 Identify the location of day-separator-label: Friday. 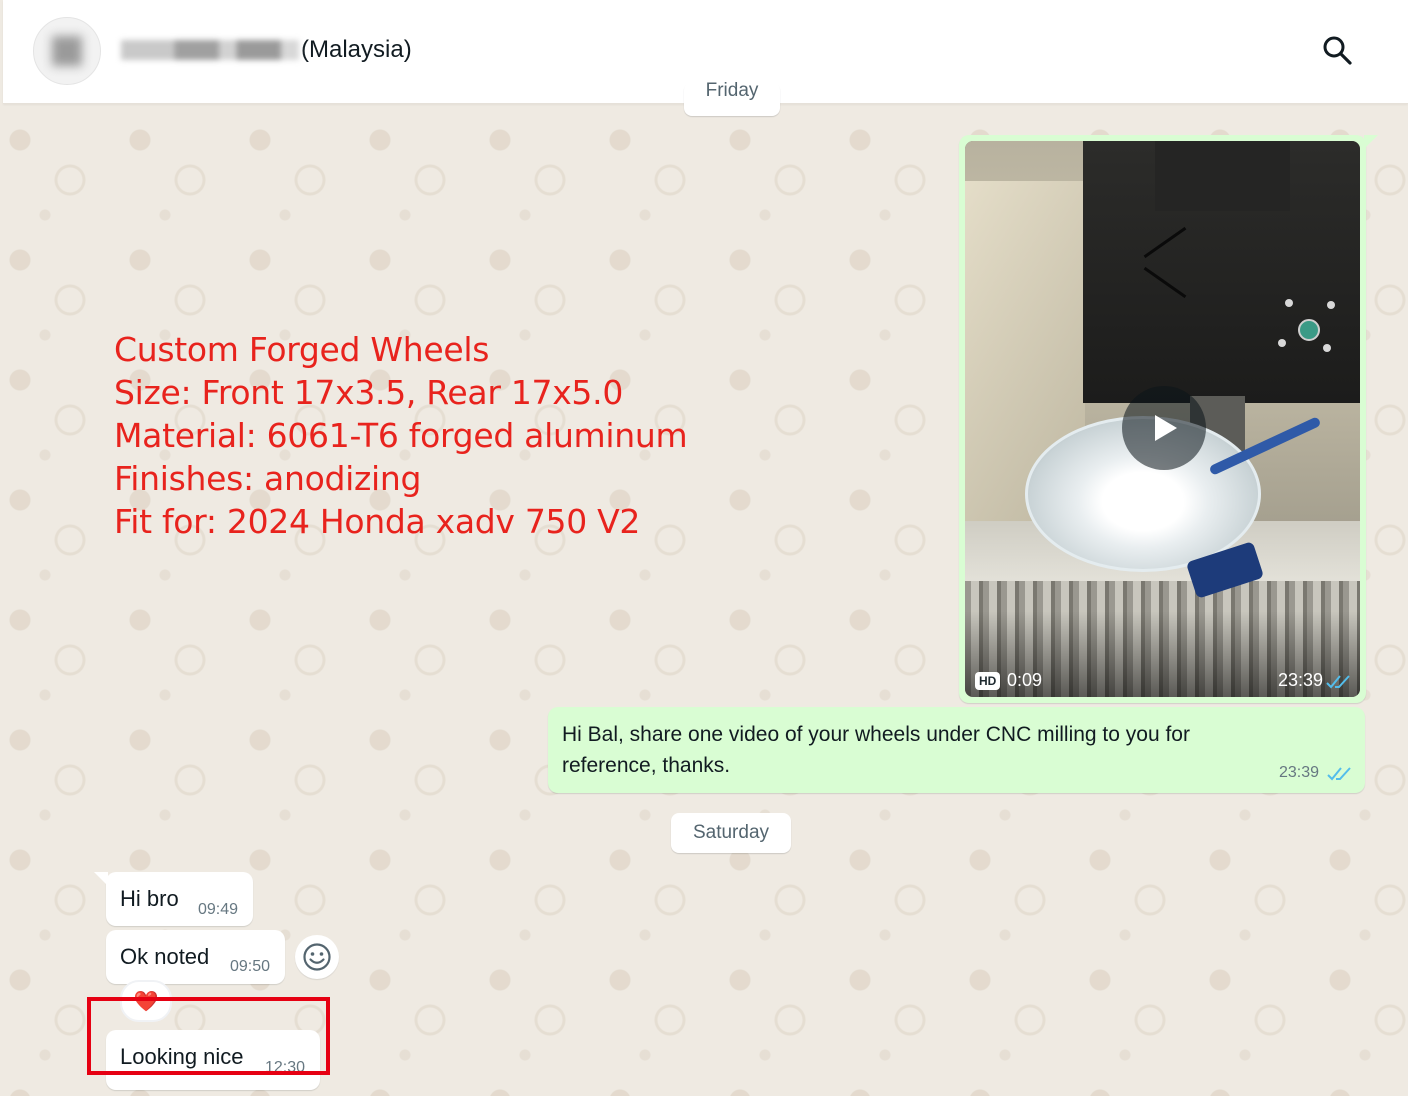
(732, 90).